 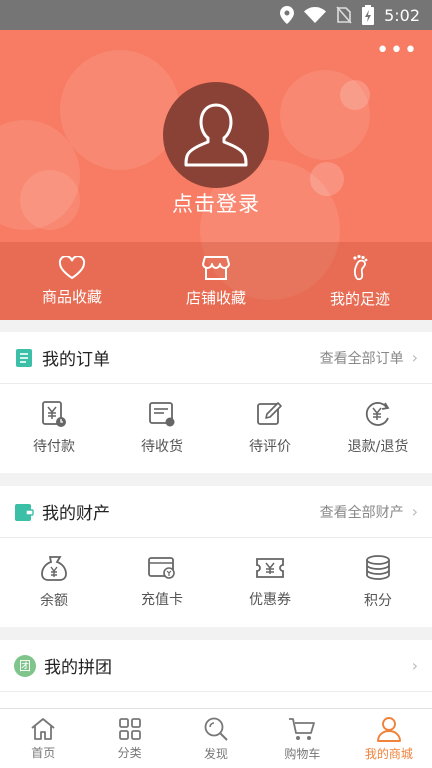 What do you see at coordinates (72, 267) in the screenshot?
I see `heart-icon` at bounding box center [72, 267].